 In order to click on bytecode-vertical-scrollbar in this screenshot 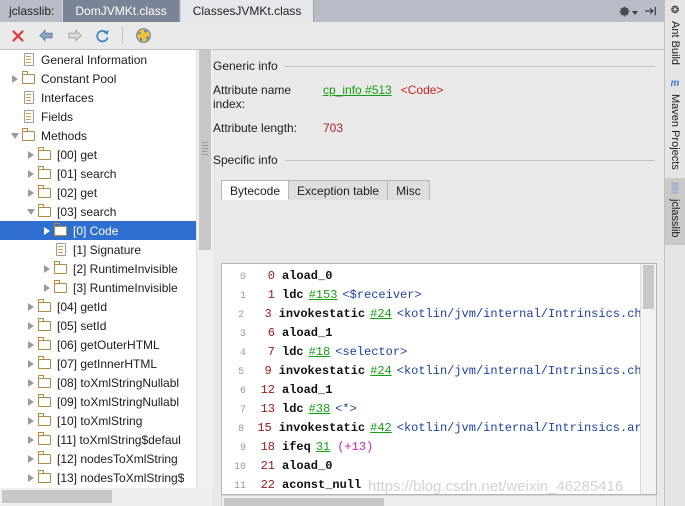, I will do `click(648, 379)`.